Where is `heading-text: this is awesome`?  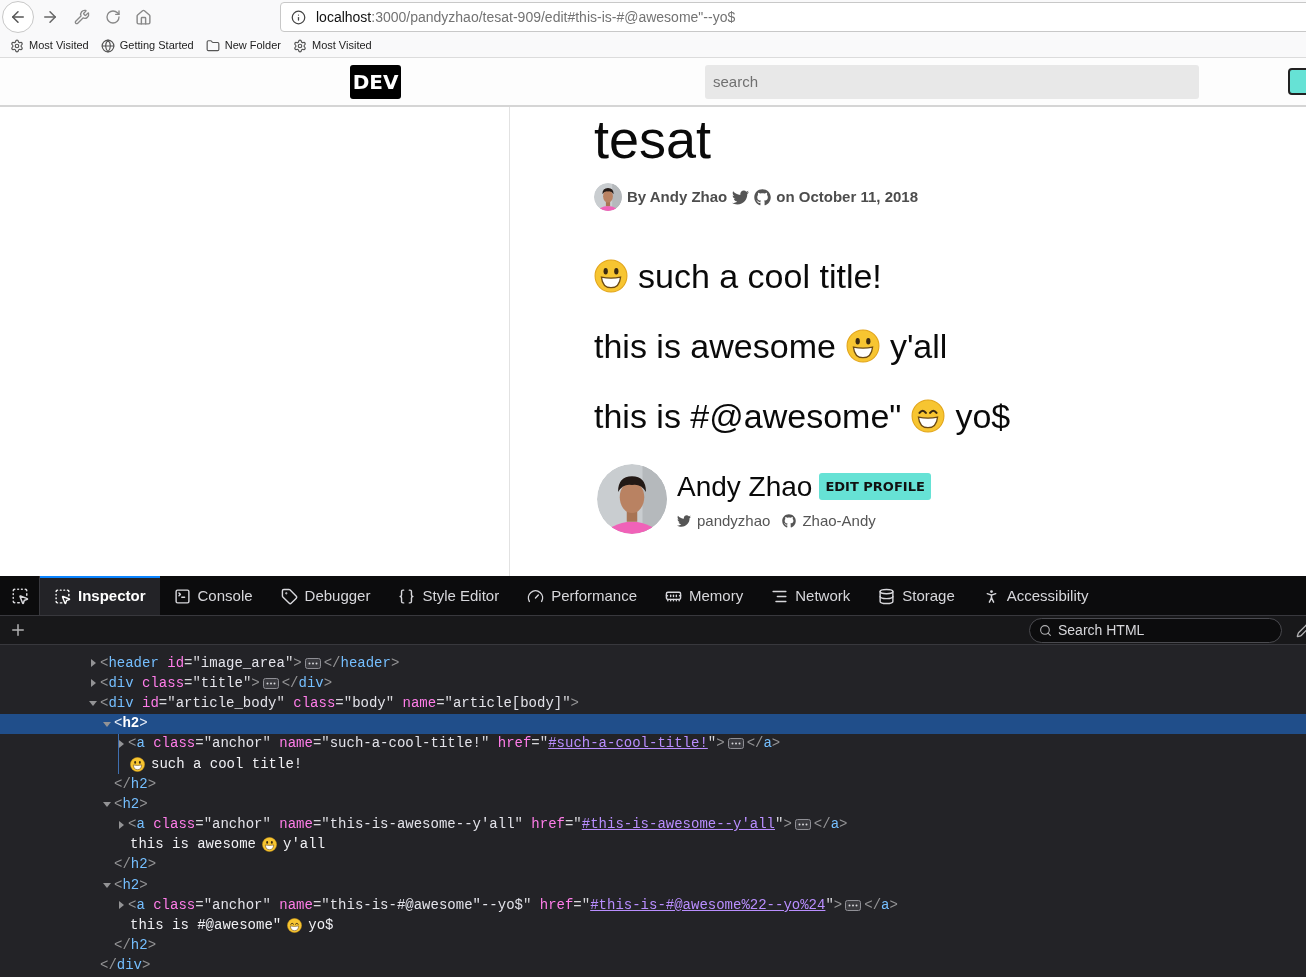 heading-text: this is awesome is located at coordinates (715, 346).